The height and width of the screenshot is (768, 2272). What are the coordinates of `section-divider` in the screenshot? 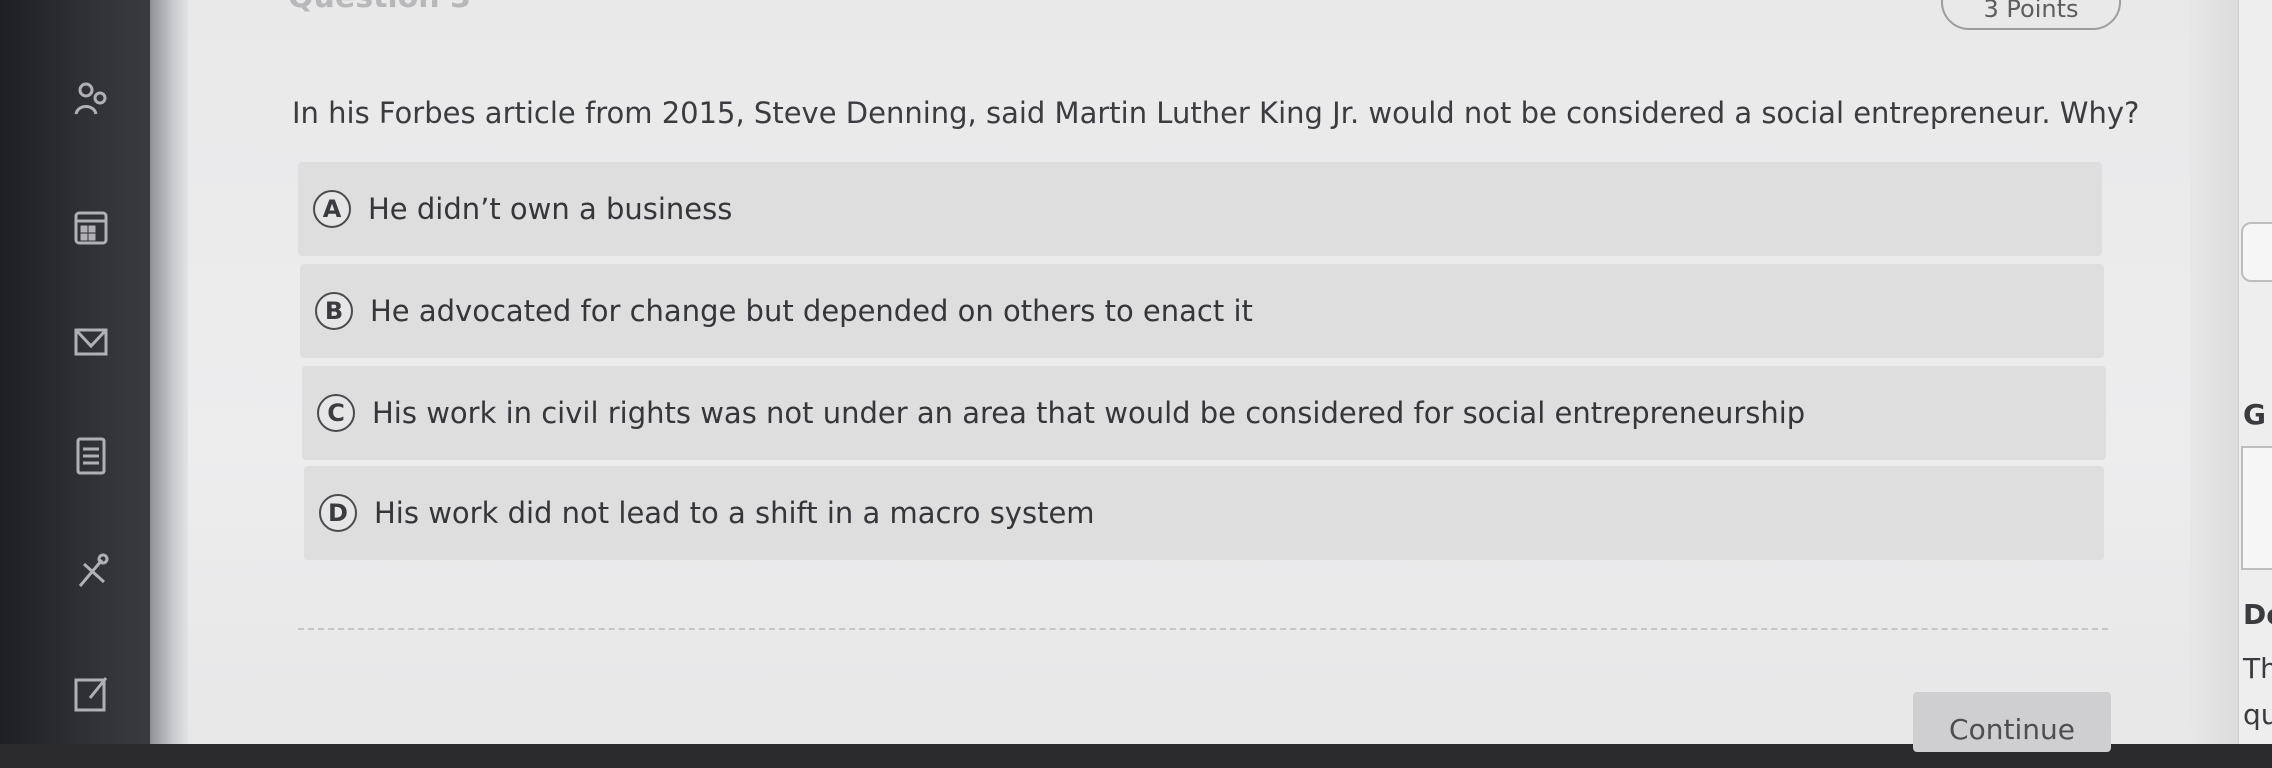 It's located at (1203, 629).